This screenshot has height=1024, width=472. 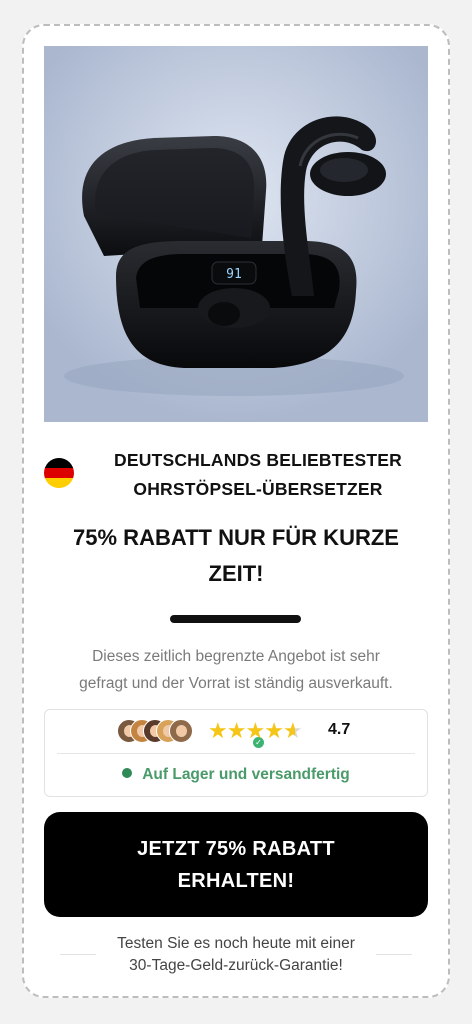 I want to click on promo-line-2: ZEIT!, so click(x=236, y=573).